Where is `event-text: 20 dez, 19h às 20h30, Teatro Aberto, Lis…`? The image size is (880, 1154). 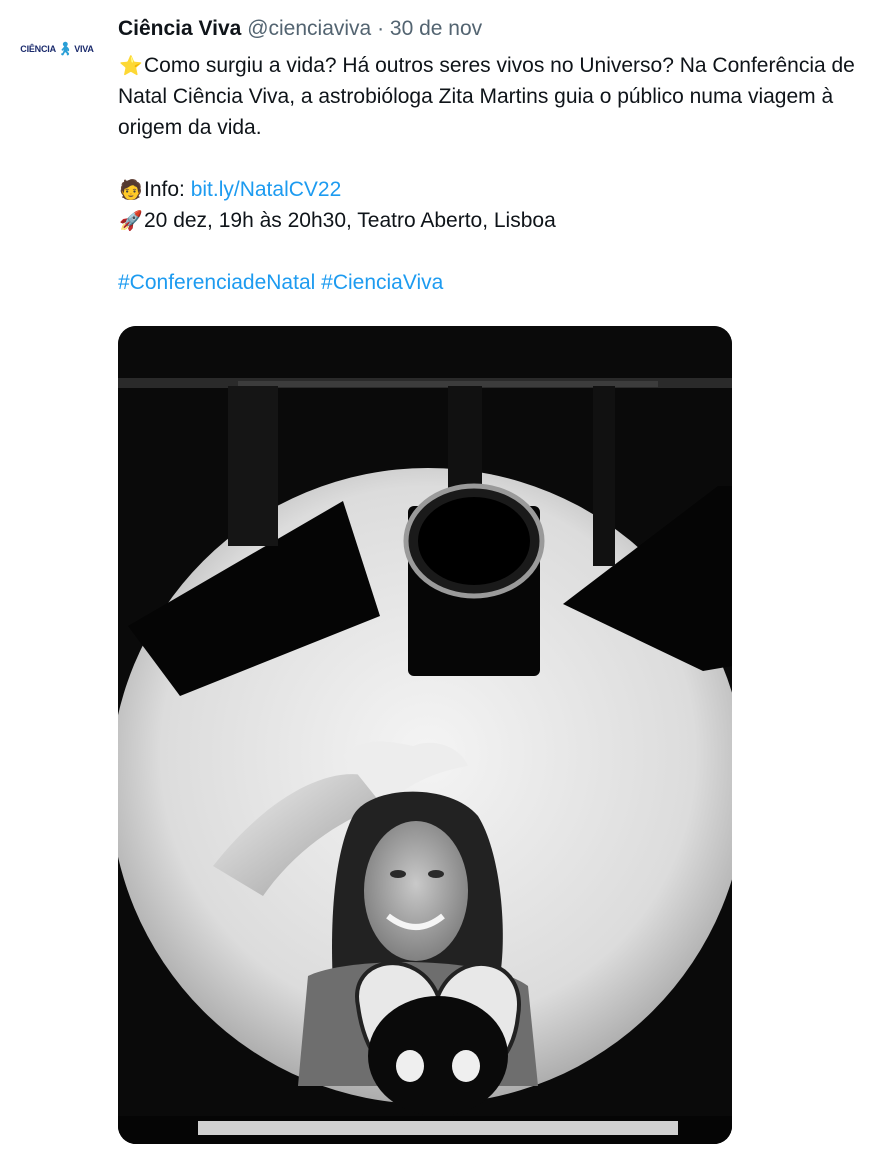
event-text: 20 dez, 19h às 20h30, Teatro Aberto, Lis… is located at coordinates (350, 220).